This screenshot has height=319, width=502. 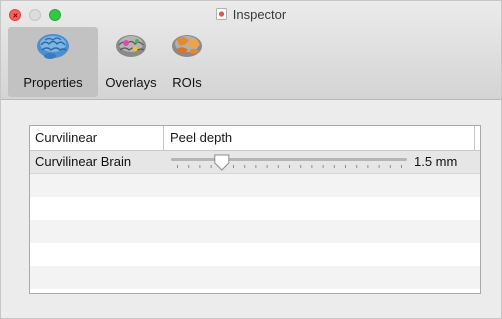 What do you see at coordinates (221, 14) in the screenshot?
I see `document-icon` at bounding box center [221, 14].